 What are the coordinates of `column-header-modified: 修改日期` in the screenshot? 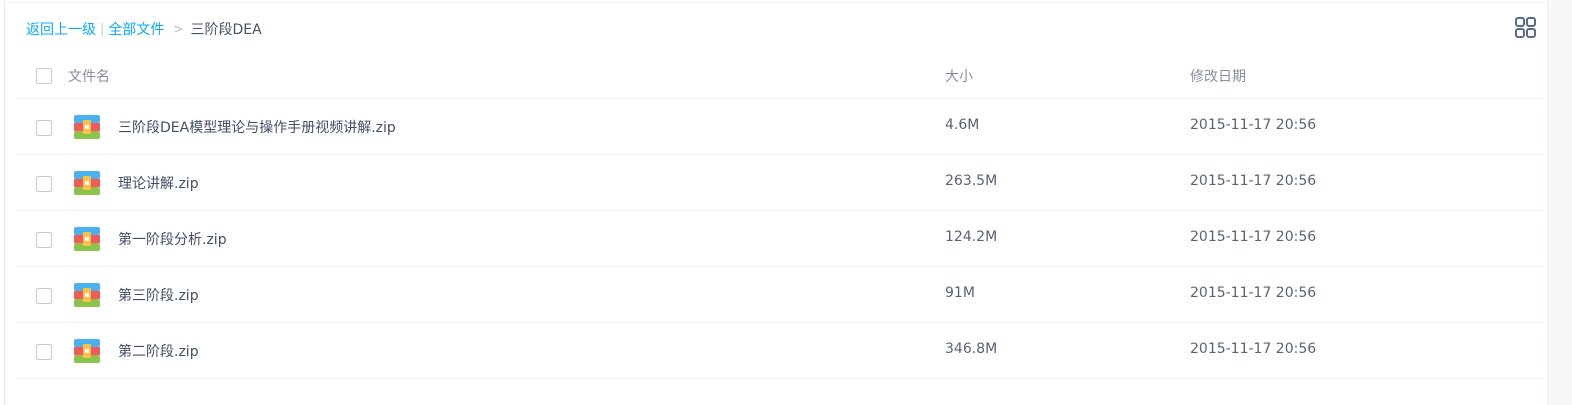 It's located at (1218, 76).